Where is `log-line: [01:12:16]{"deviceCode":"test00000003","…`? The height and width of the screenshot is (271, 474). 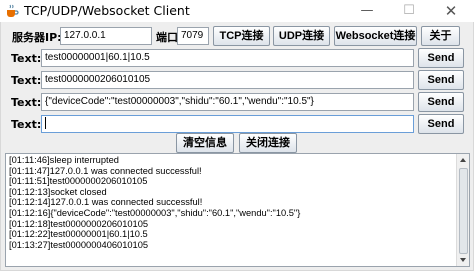 log-line: [01:12:16]{"deviceCode":"test00000003","… is located at coordinates (155, 212).